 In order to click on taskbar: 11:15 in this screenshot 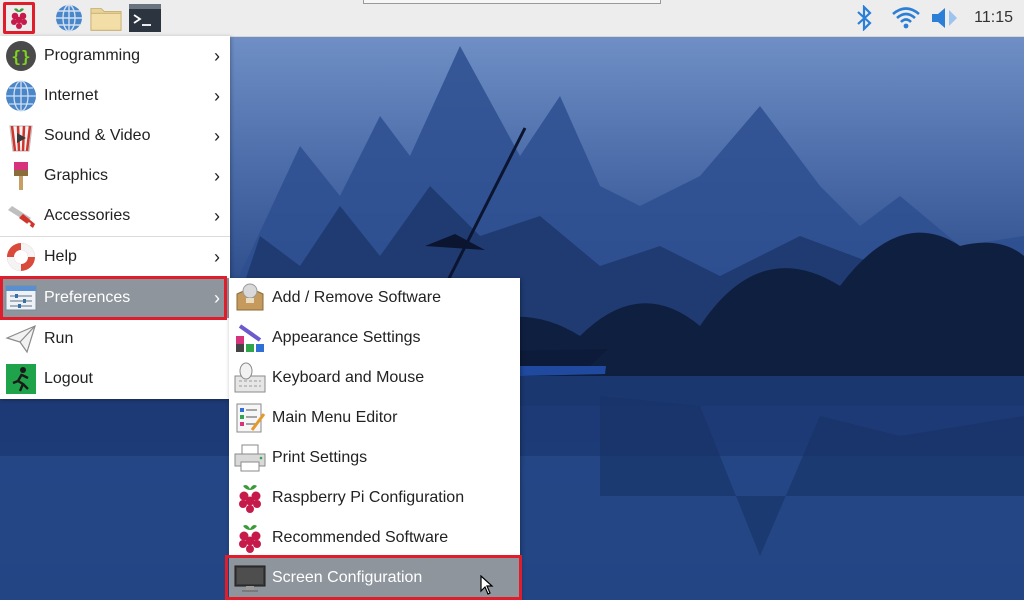, I will do `click(512, 18)`.